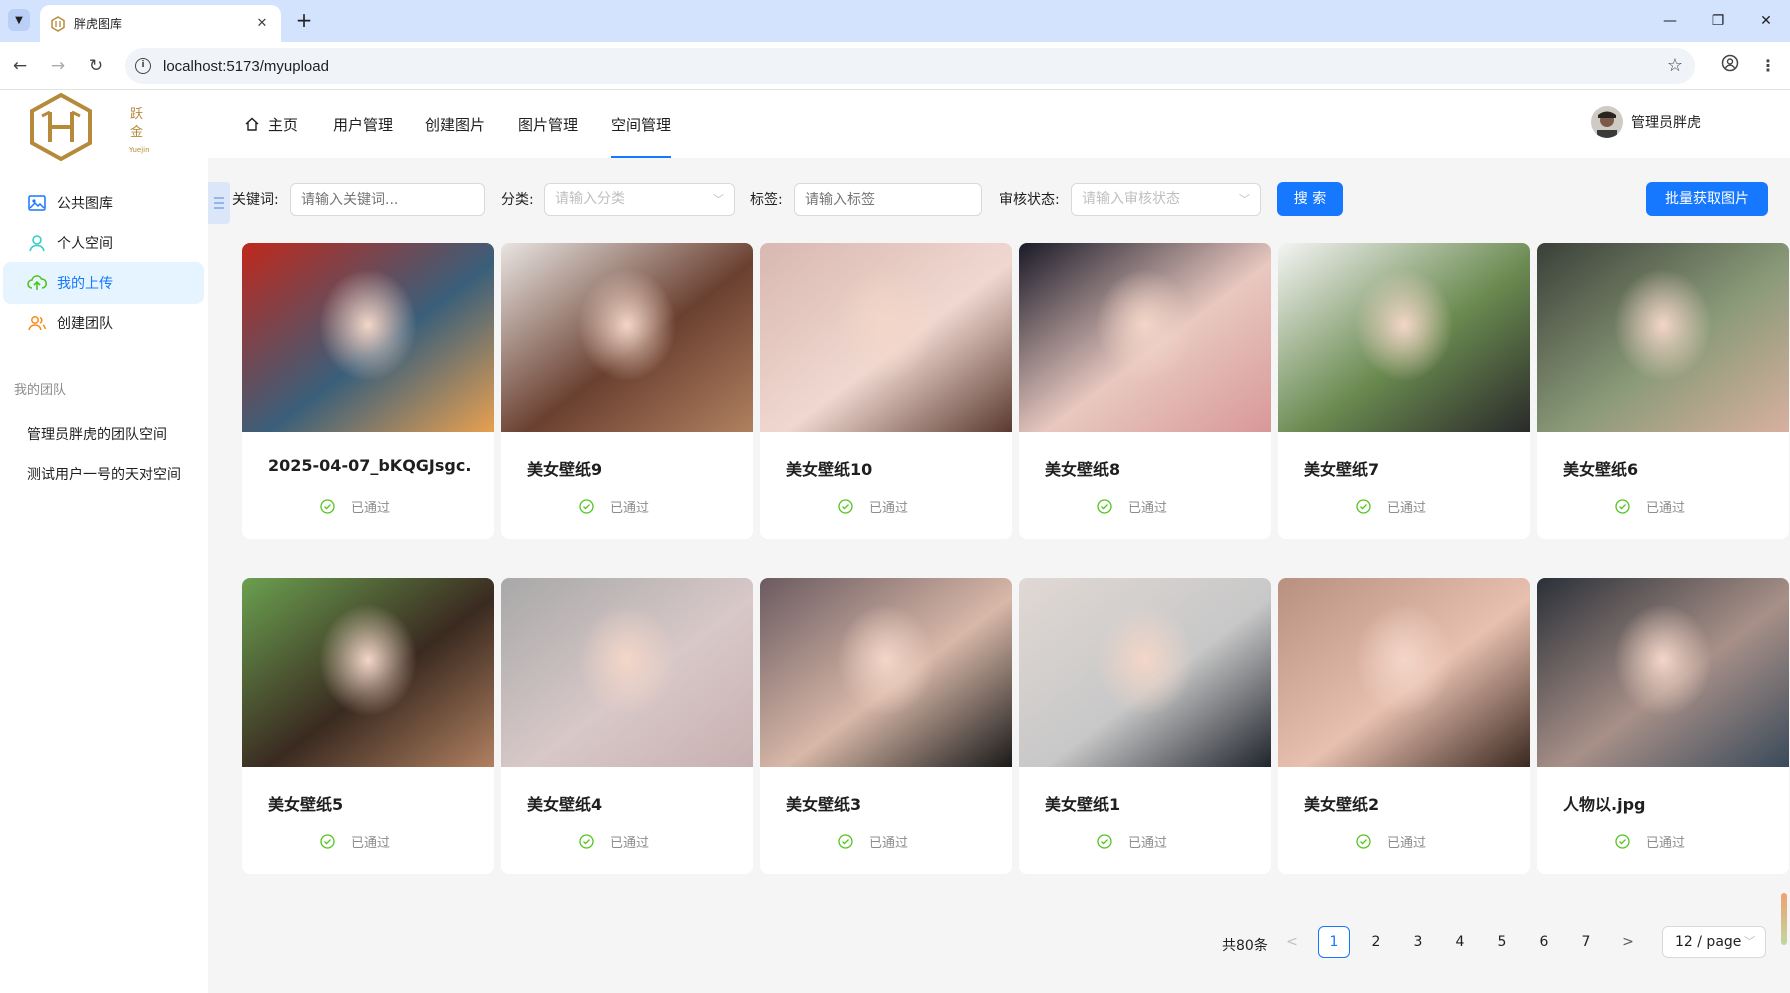  Describe the element at coordinates (262, 23) in the screenshot. I see `tab-close-icon: ✕` at that location.